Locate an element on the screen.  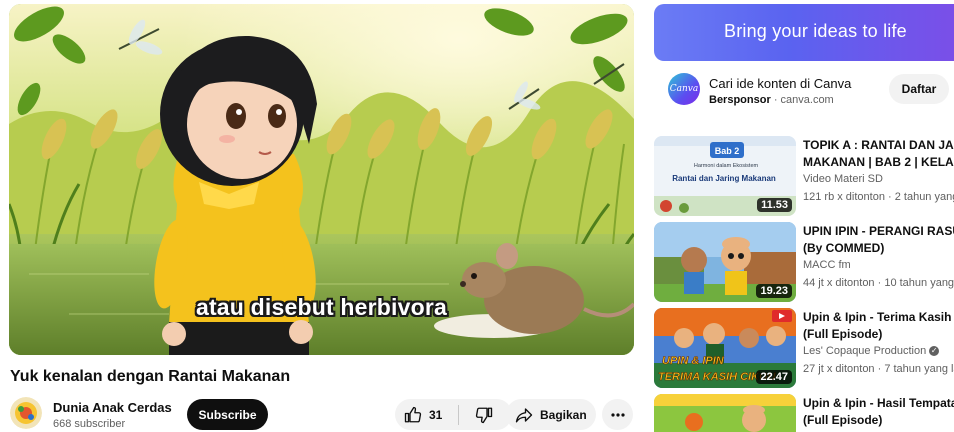
dislike-button is located at coordinates (484, 414).